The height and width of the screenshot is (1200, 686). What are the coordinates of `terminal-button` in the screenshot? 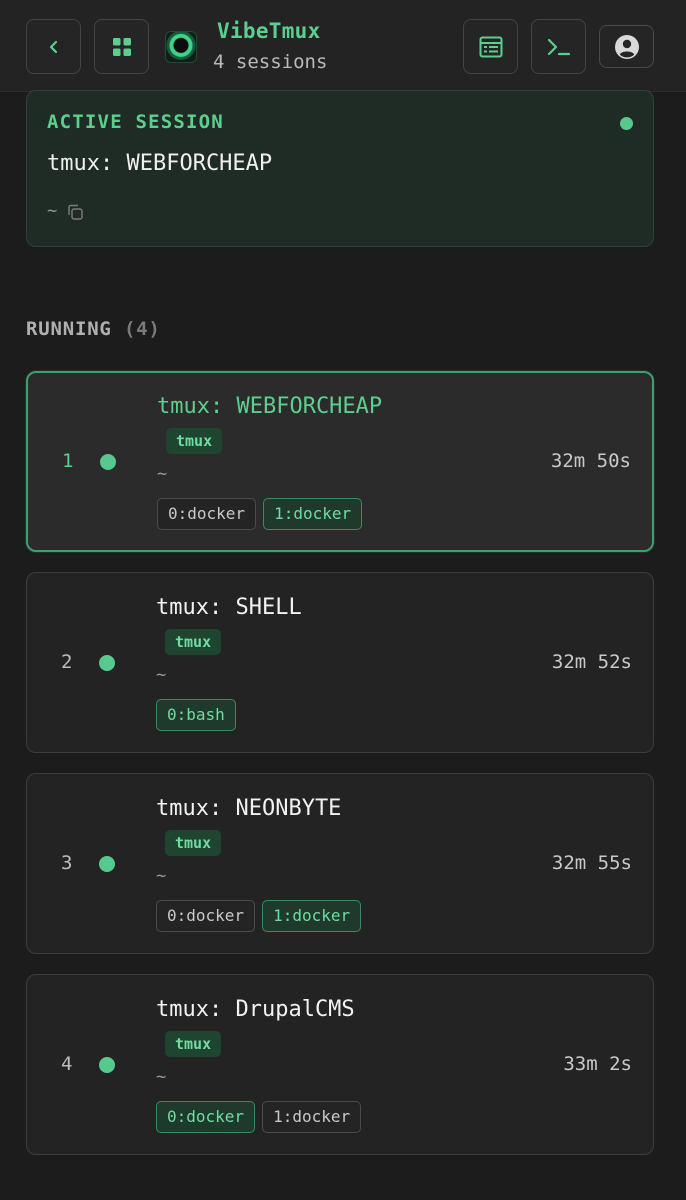 It's located at (558, 46).